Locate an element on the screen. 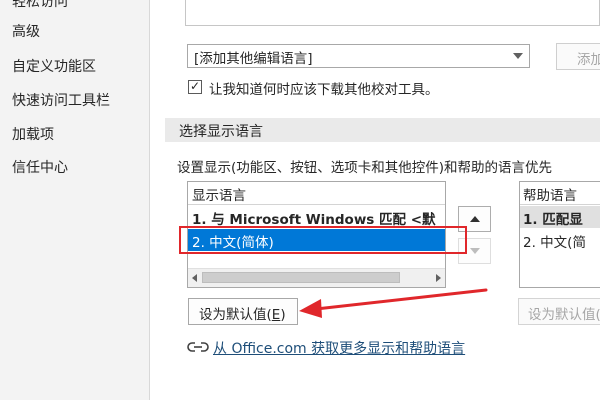 The image size is (600, 400). set-default-display-button: 设为默认值(E) is located at coordinates (243, 311).